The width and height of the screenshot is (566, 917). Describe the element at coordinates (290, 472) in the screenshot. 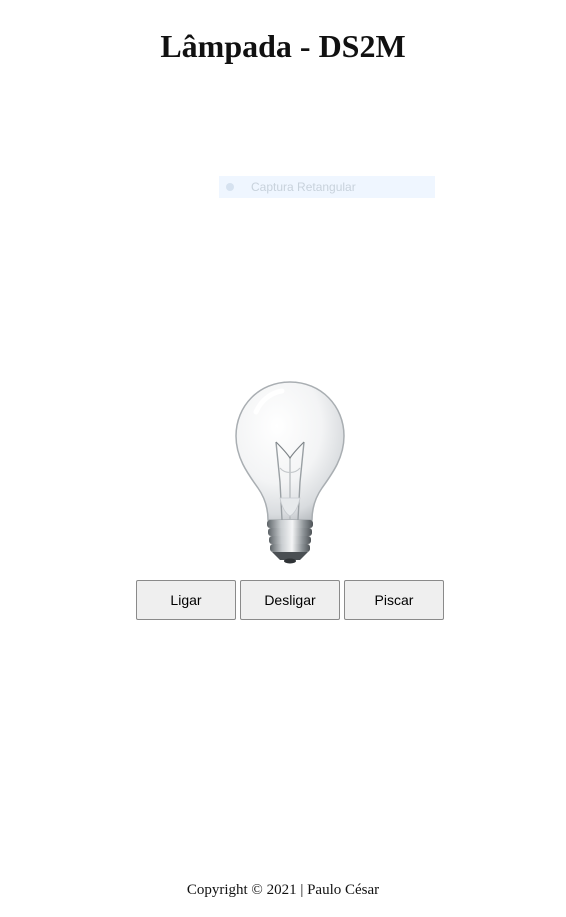

I see `light-bulb-icon` at that location.